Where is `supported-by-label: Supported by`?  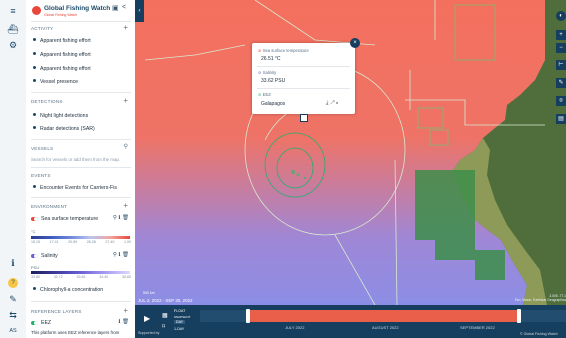
supported-by-label: Supported by is located at coordinates (149, 333).